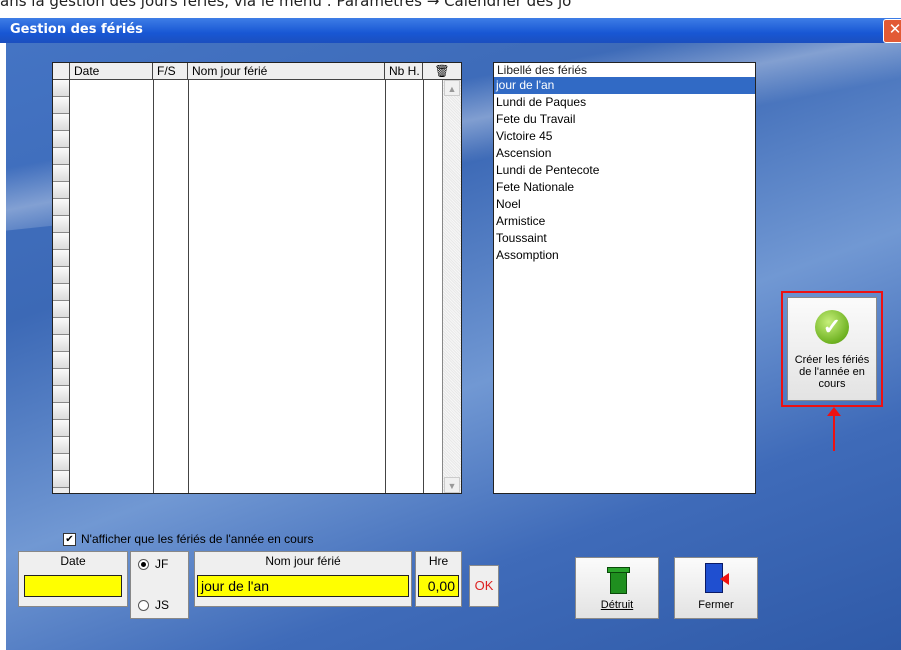  Describe the element at coordinates (404, 71) in the screenshot. I see `column-header-hours: Nb H.` at that location.